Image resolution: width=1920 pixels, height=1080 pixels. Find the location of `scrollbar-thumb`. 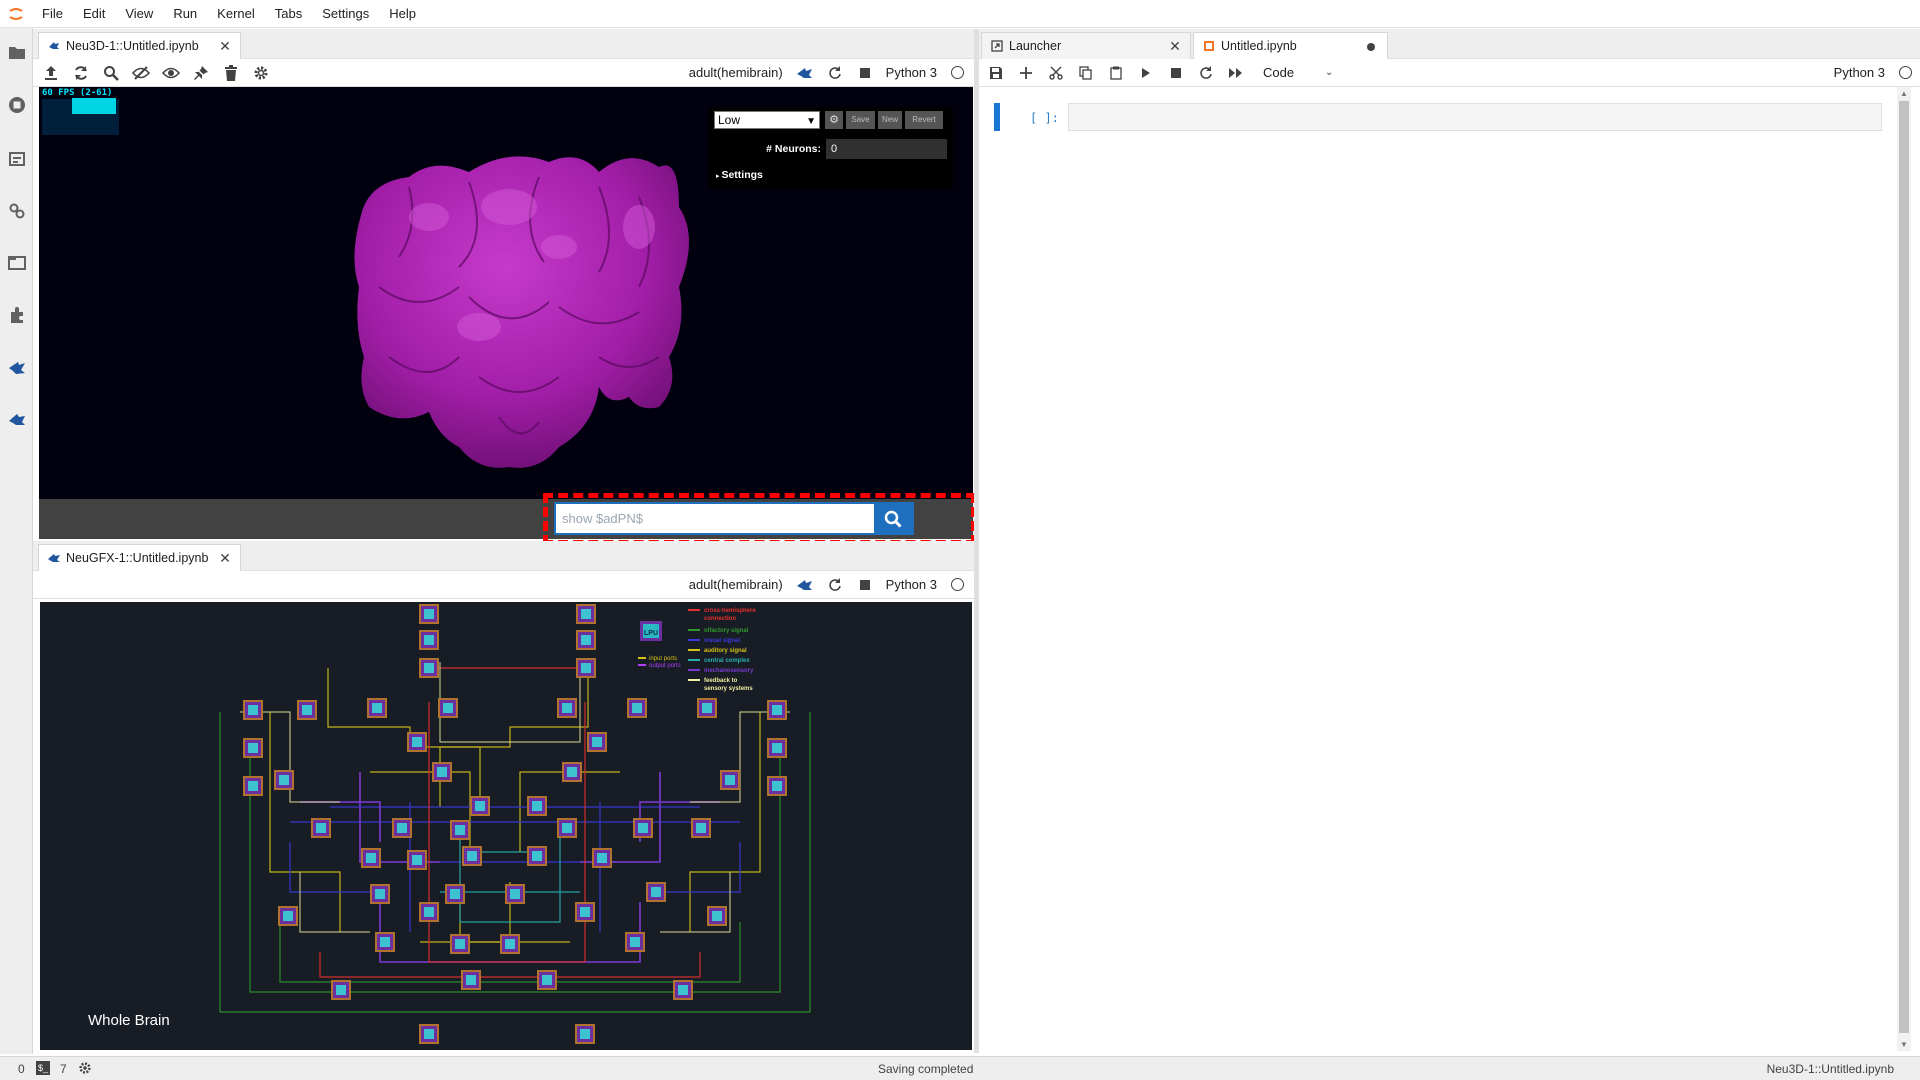

scrollbar-thumb is located at coordinates (1904, 567).